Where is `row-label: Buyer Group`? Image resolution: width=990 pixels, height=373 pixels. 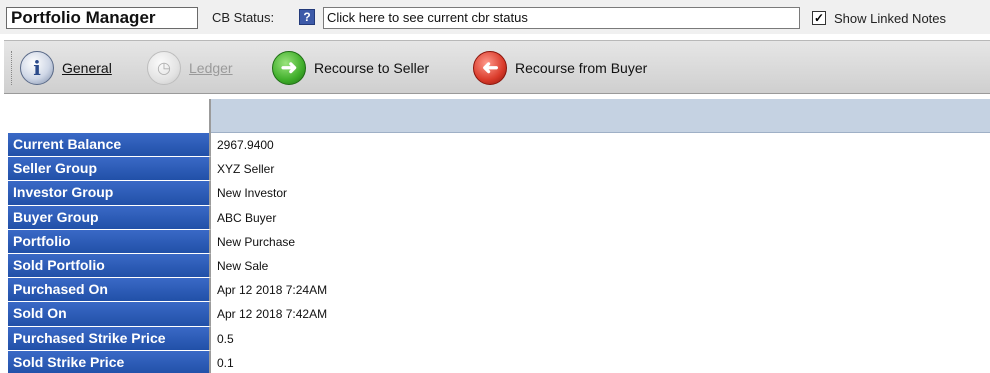 row-label: Buyer Group is located at coordinates (109, 217).